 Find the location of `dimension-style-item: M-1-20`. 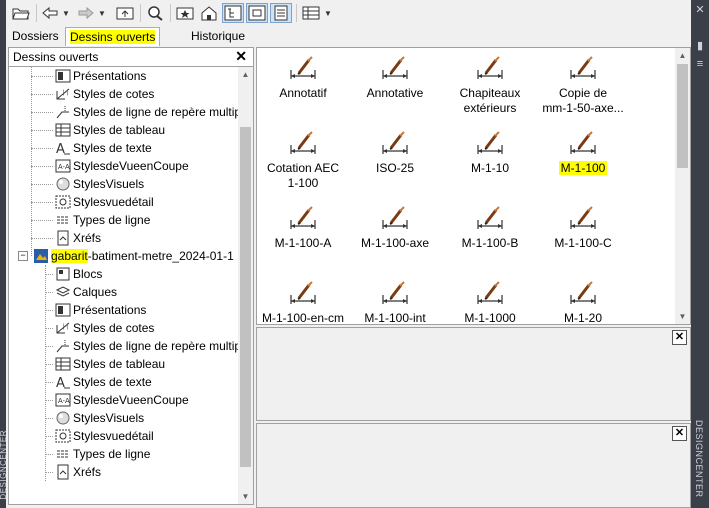

dimension-style-item: M-1-20 is located at coordinates (583, 302).